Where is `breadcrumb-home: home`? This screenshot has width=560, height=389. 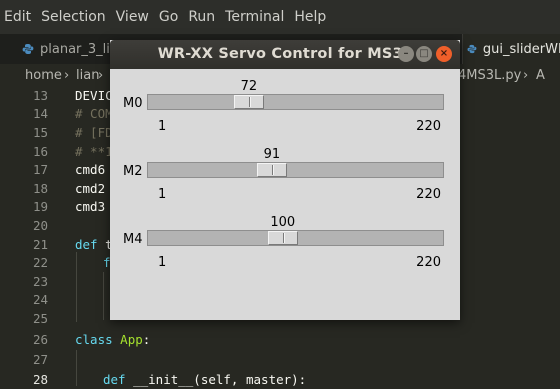
breadcrumb-home: home is located at coordinates (43, 75).